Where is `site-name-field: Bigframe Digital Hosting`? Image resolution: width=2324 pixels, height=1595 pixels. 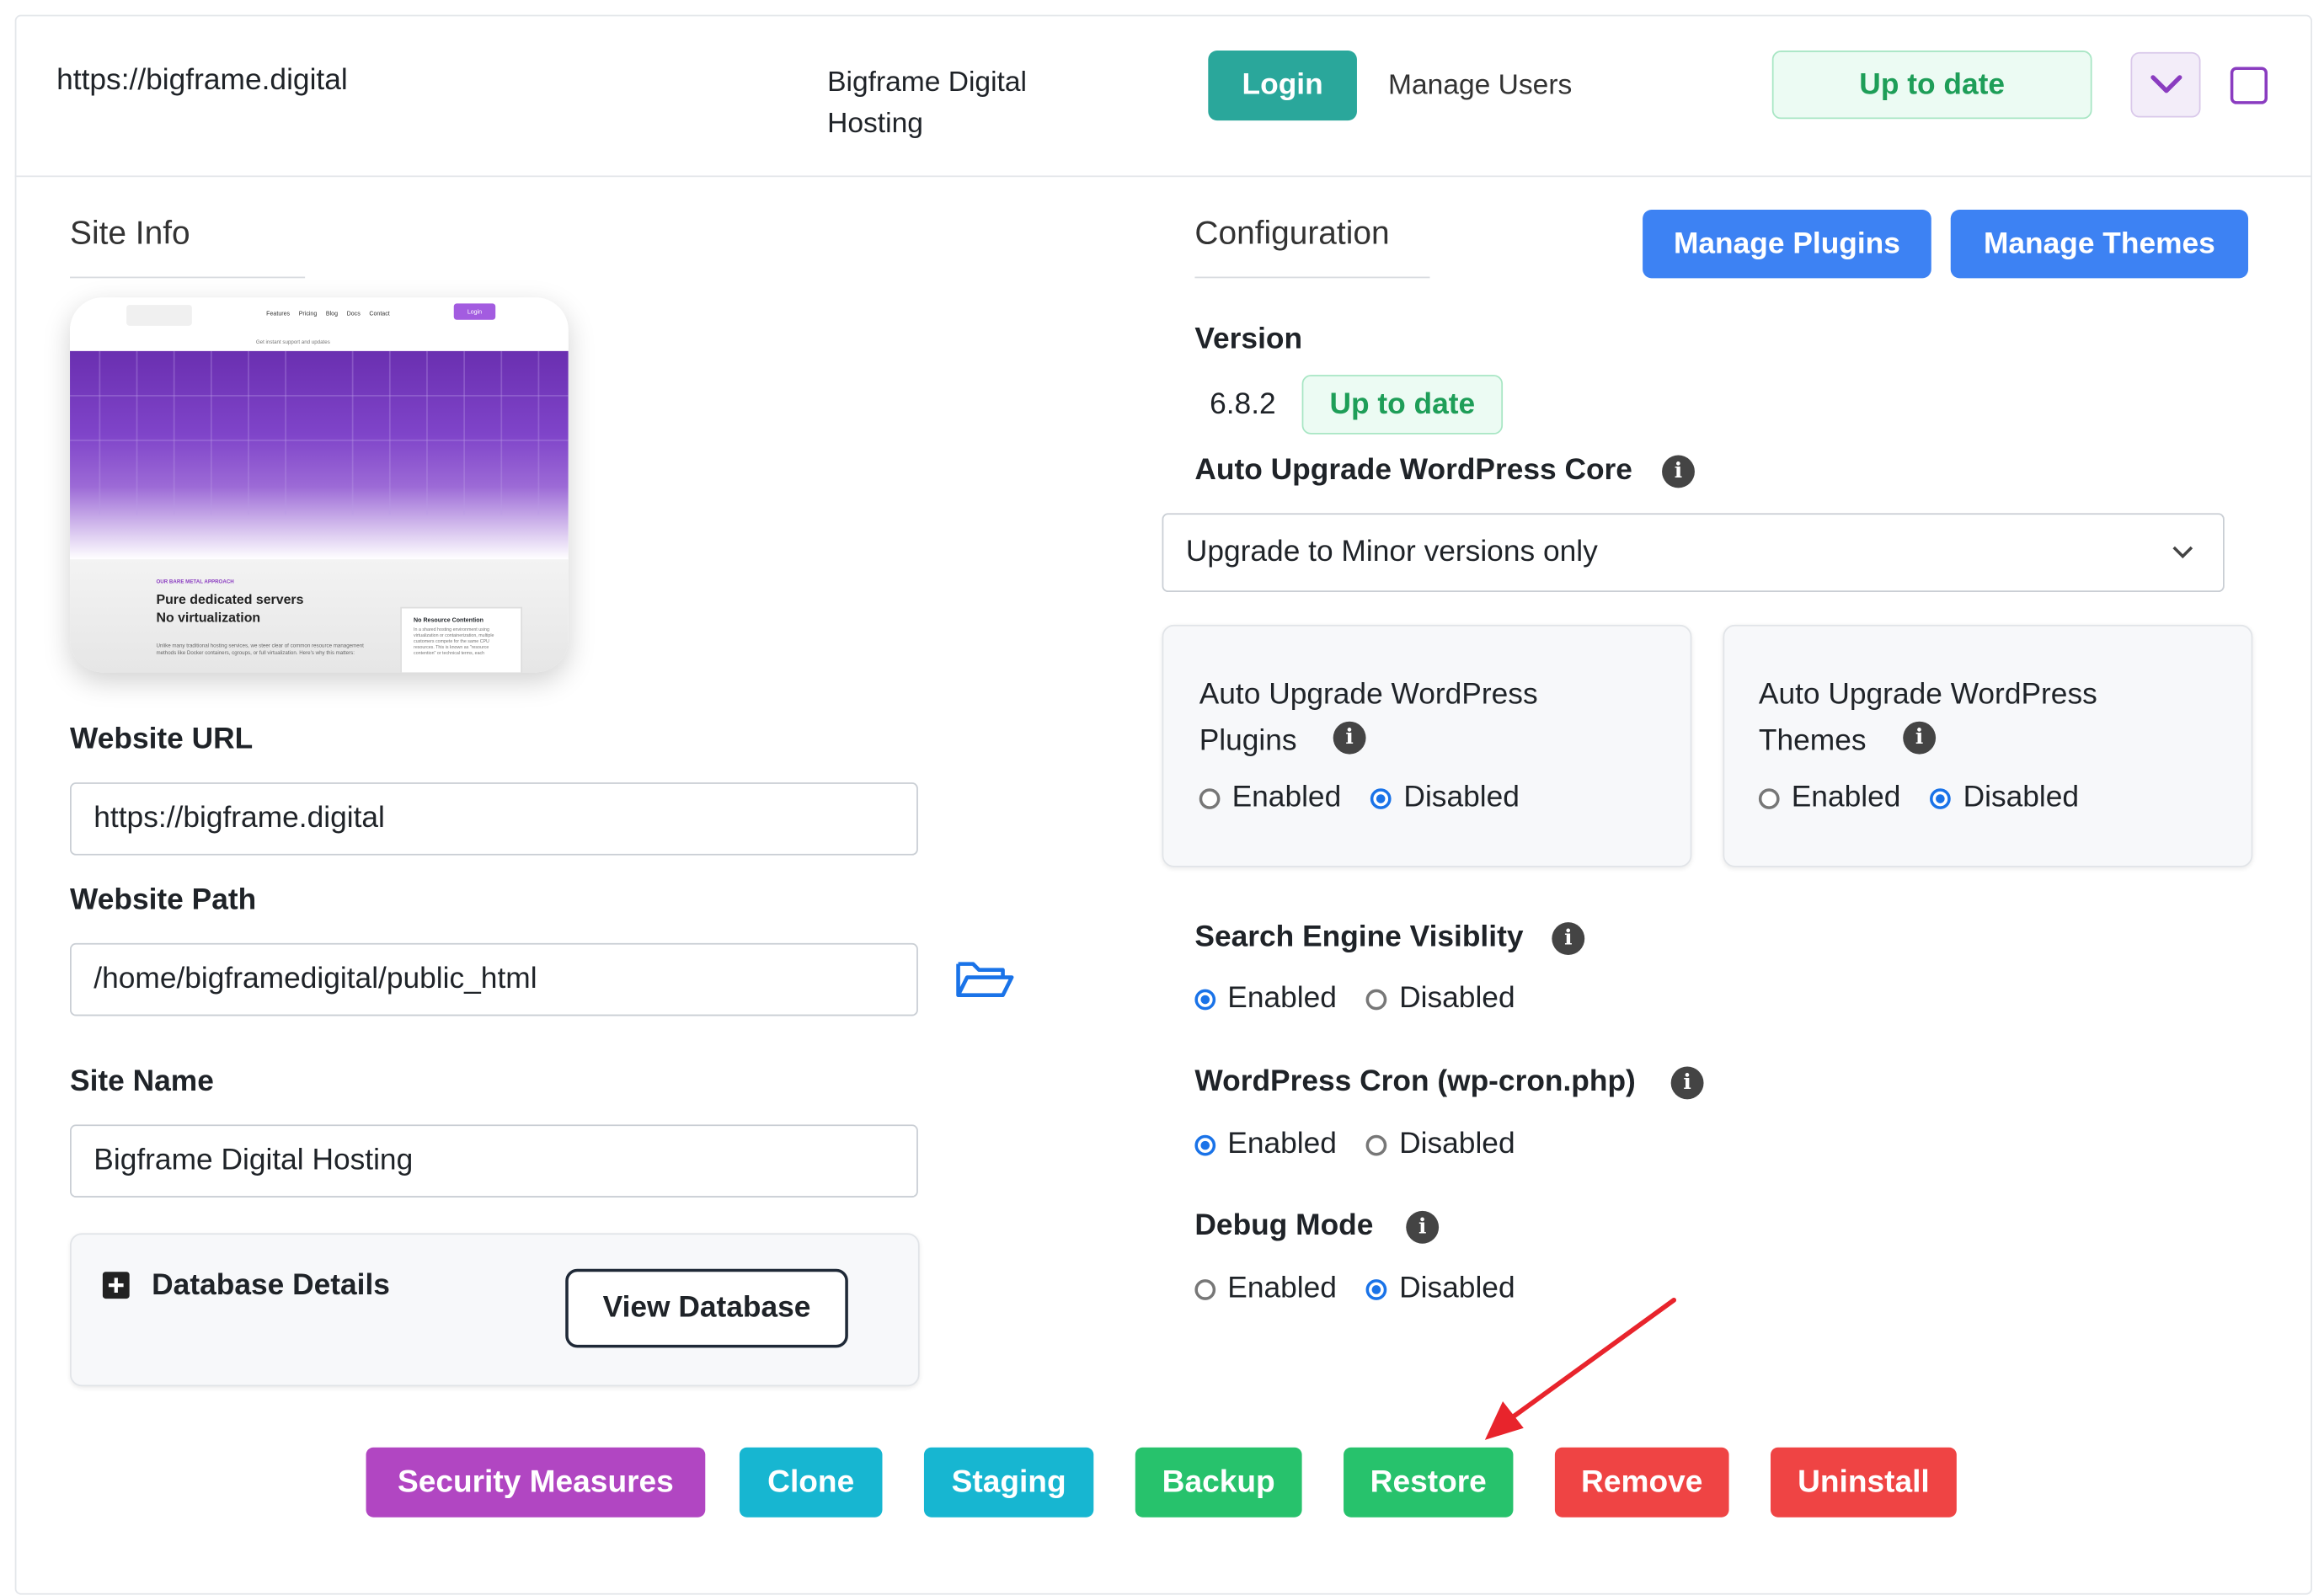 site-name-field: Bigframe Digital Hosting is located at coordinates (494, 1161).